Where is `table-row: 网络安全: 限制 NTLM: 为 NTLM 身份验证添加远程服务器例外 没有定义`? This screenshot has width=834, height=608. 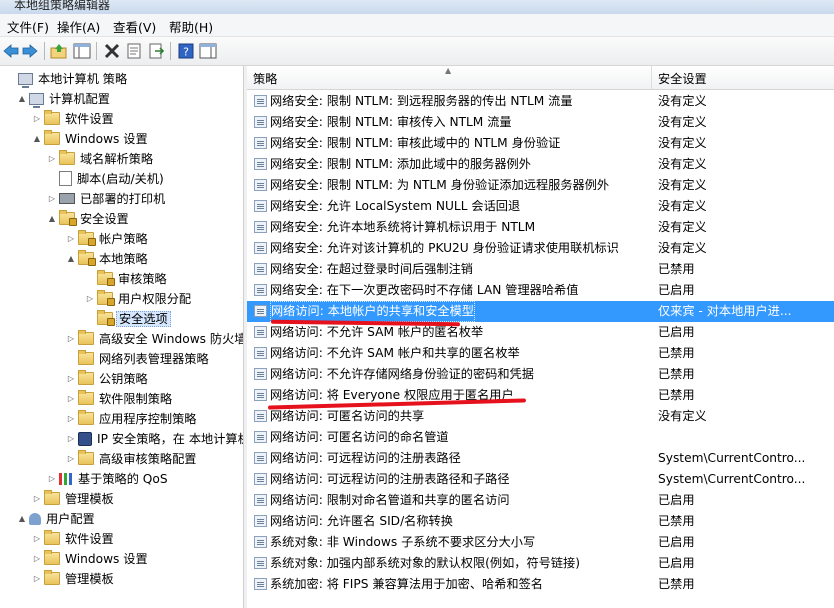
table-row: 网络安全: 限制 NTLM: 为 NTLM 身份验证添加远程服务器例外 没有定义 is located at coordinates (540, 185).